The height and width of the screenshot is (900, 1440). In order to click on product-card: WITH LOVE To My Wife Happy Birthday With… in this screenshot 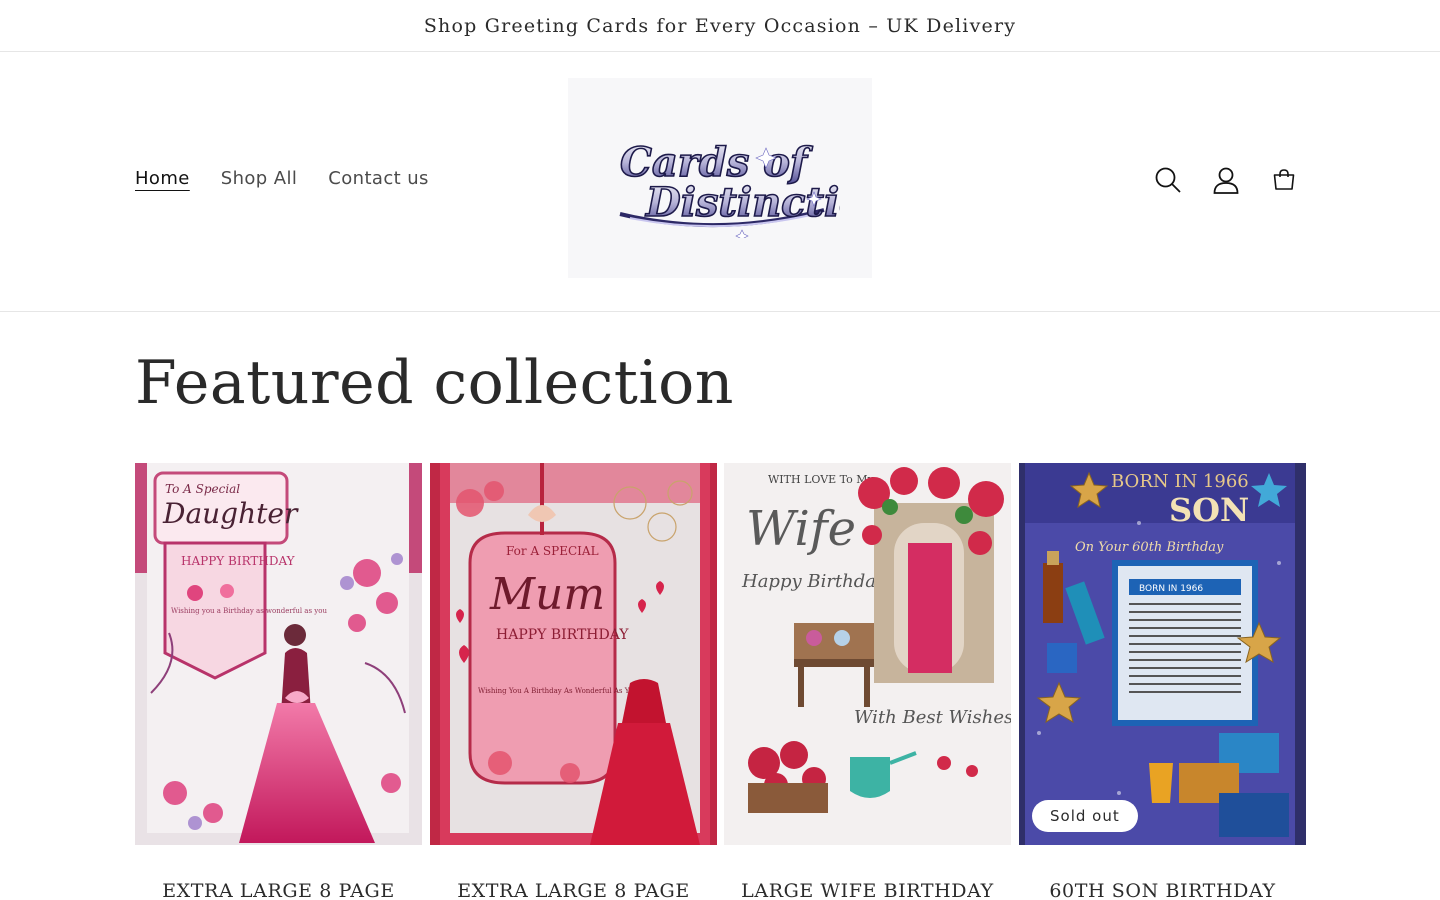, I will do `click(867, 681)`.